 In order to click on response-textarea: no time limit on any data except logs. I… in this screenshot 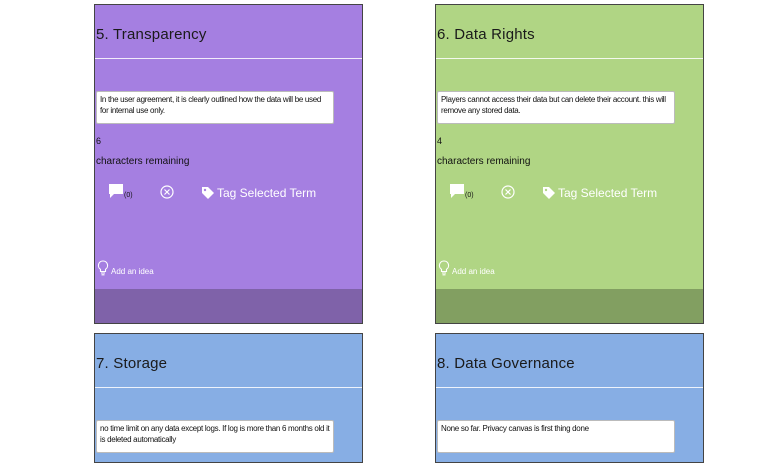, I will do `click(215, 436)`.